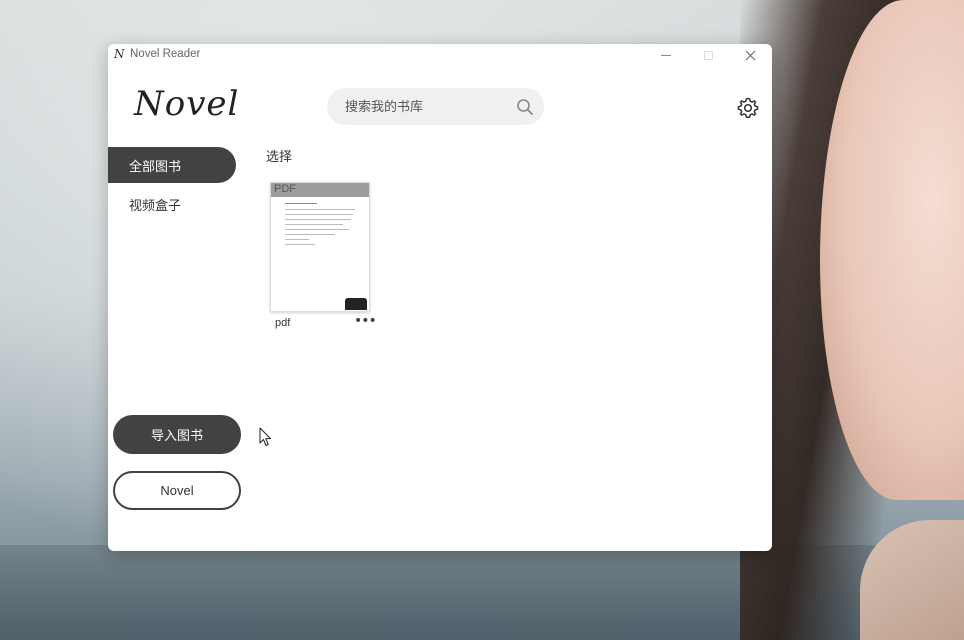 Image resolution: width=964 pixels, height=640 pixels. I want to click on more-icon: •••, so click(365, 321).